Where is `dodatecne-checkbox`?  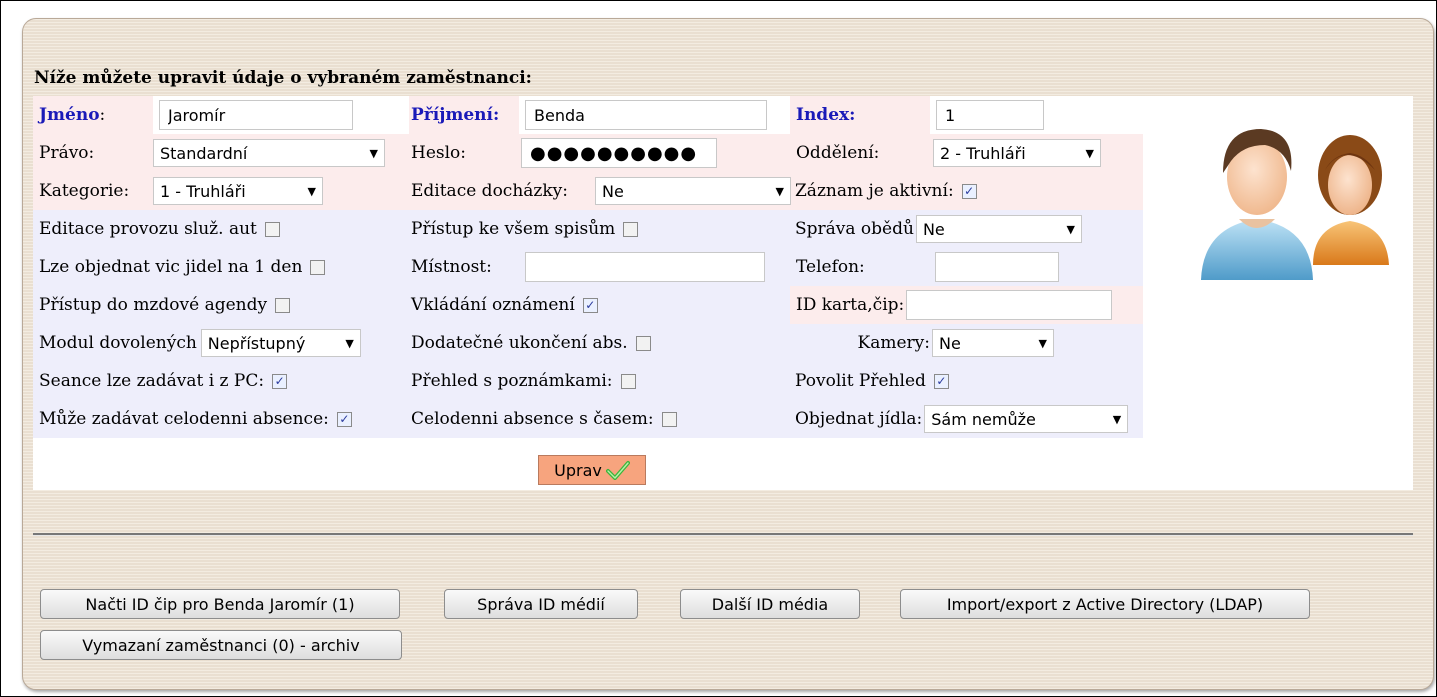
dodatecne-checkbox is located at coordinates (643, 343).